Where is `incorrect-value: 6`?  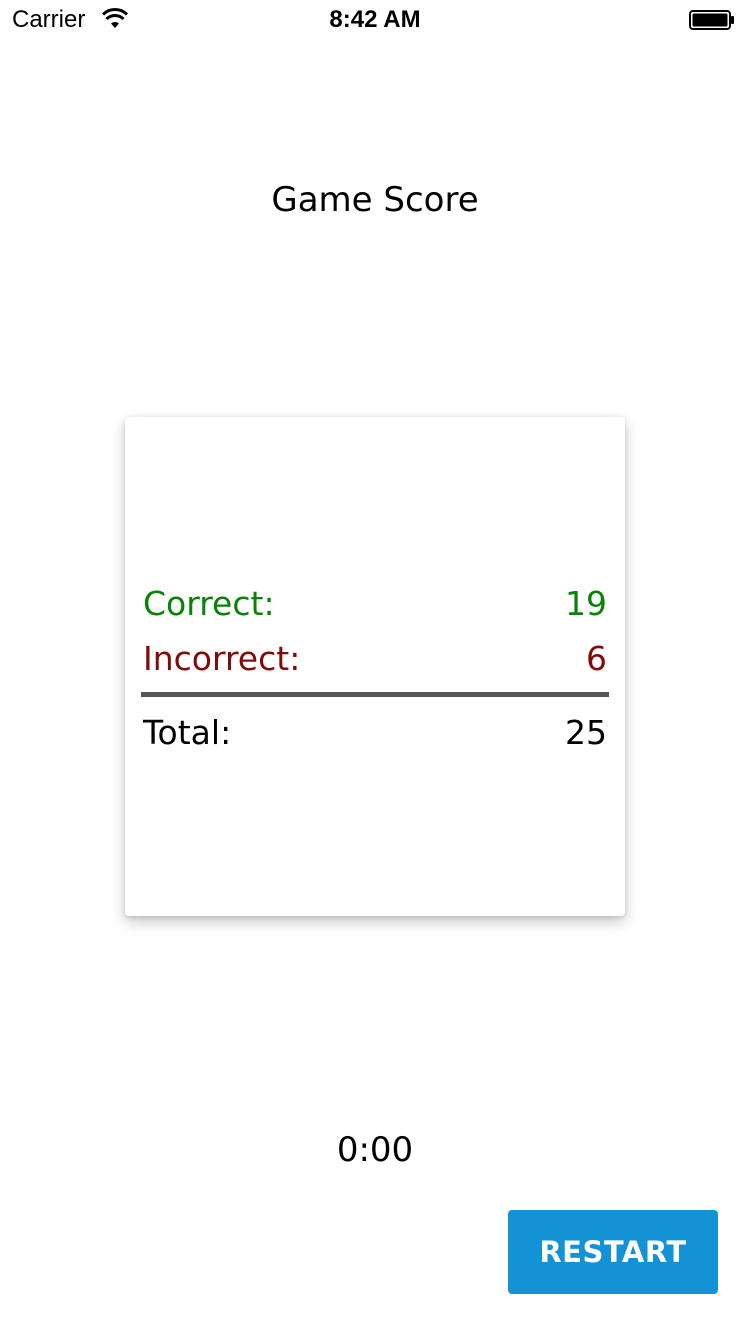 incorrect-value: 6 is located at coordinates (596, 658).